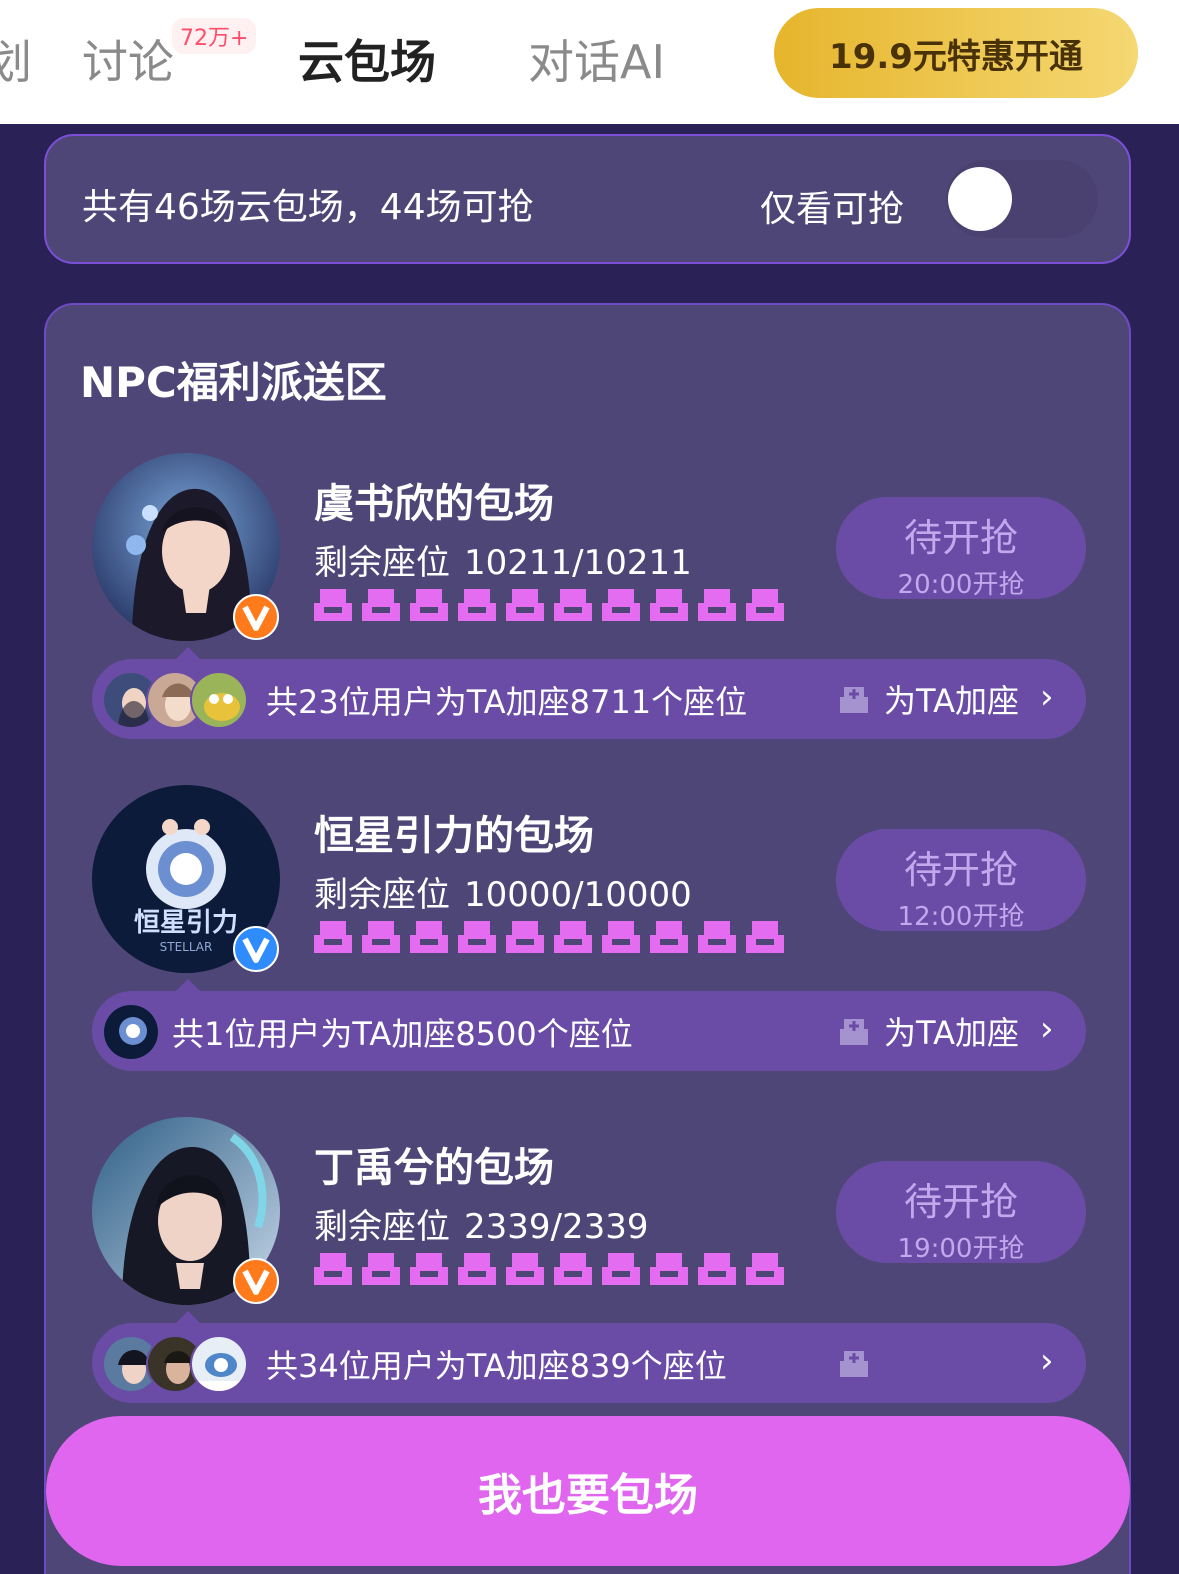 Image resolution: width=1179 pixels, height=1574 pixels. I want to click on supporters-bar: 共23位用户为TA加座8711个座位 为TA加座 ›, so click(589, 699).